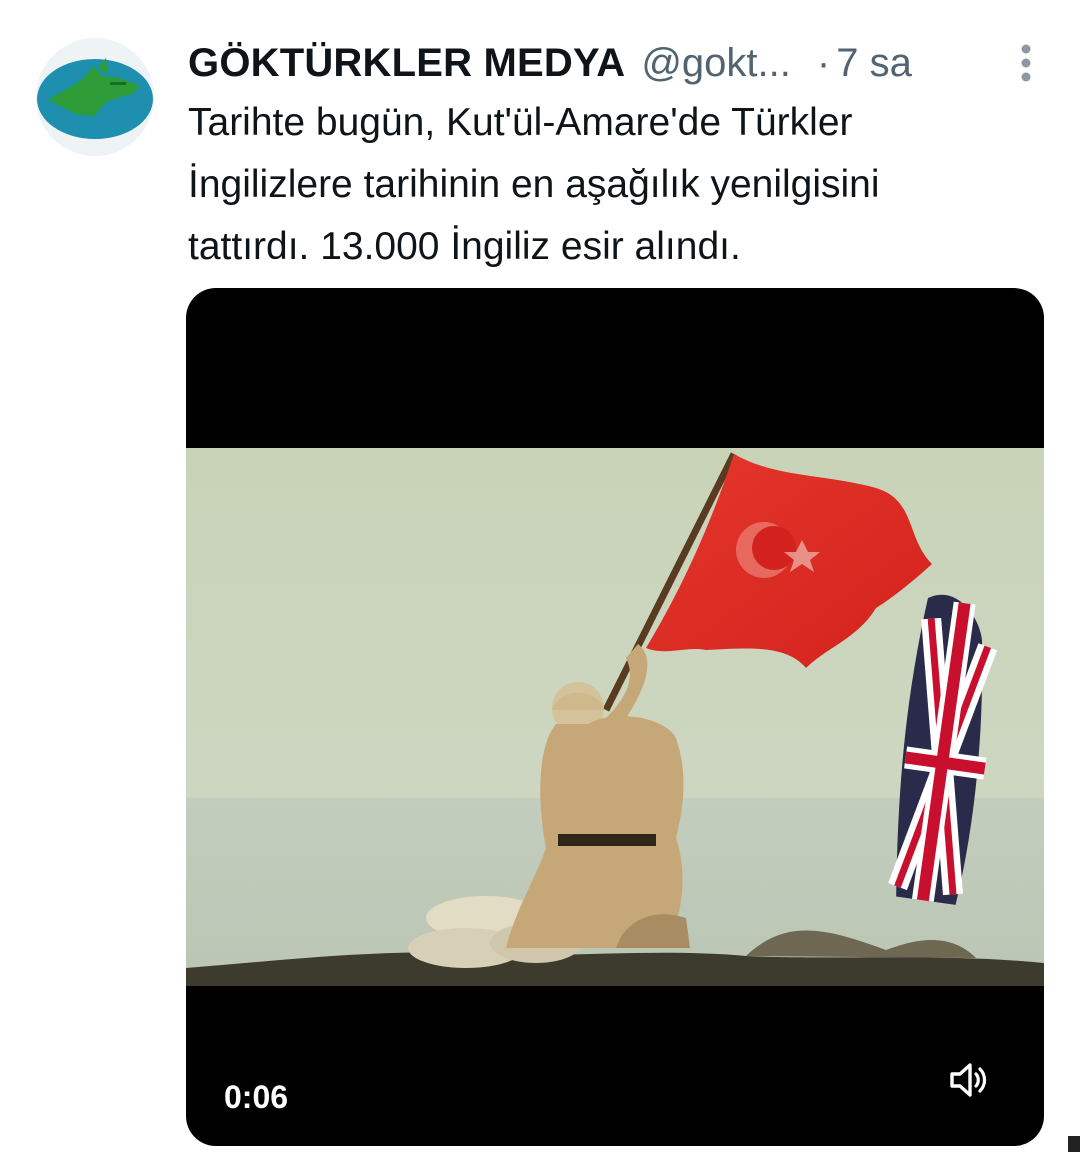  Describe the element at coordinates (520, 122) in the screenshot. I see `tweet-text-line-1: Tarihte bugün, Kut'ül-Amare'de Türkler` at that location.